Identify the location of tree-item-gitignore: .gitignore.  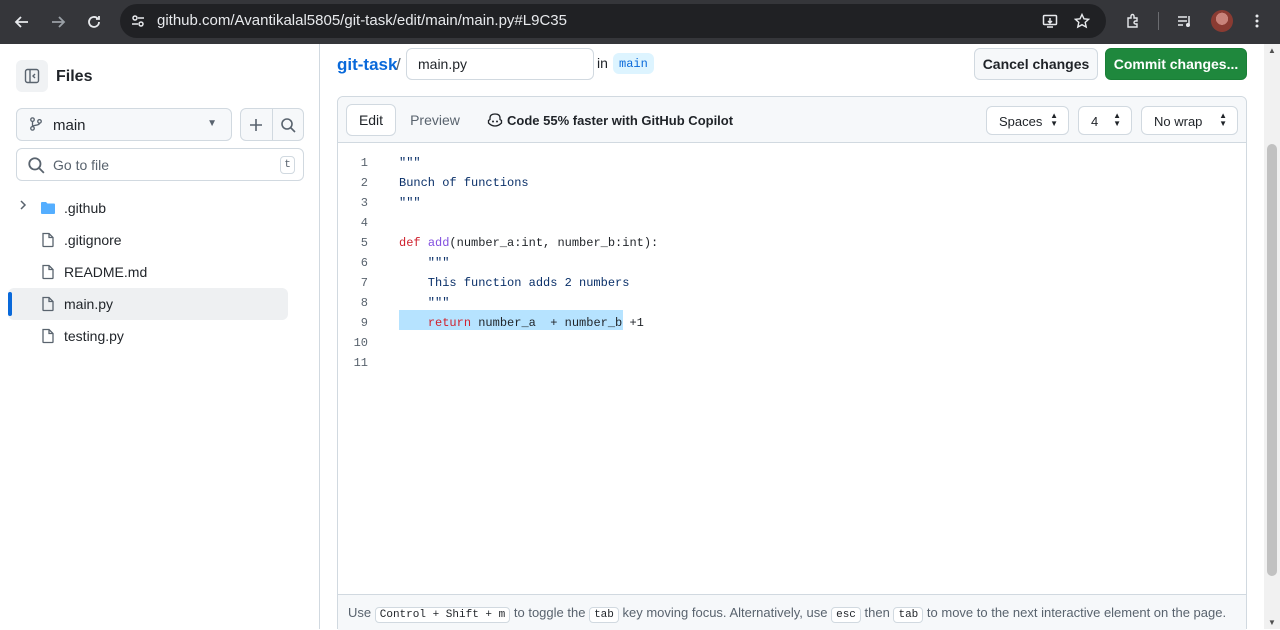
(148, 240).